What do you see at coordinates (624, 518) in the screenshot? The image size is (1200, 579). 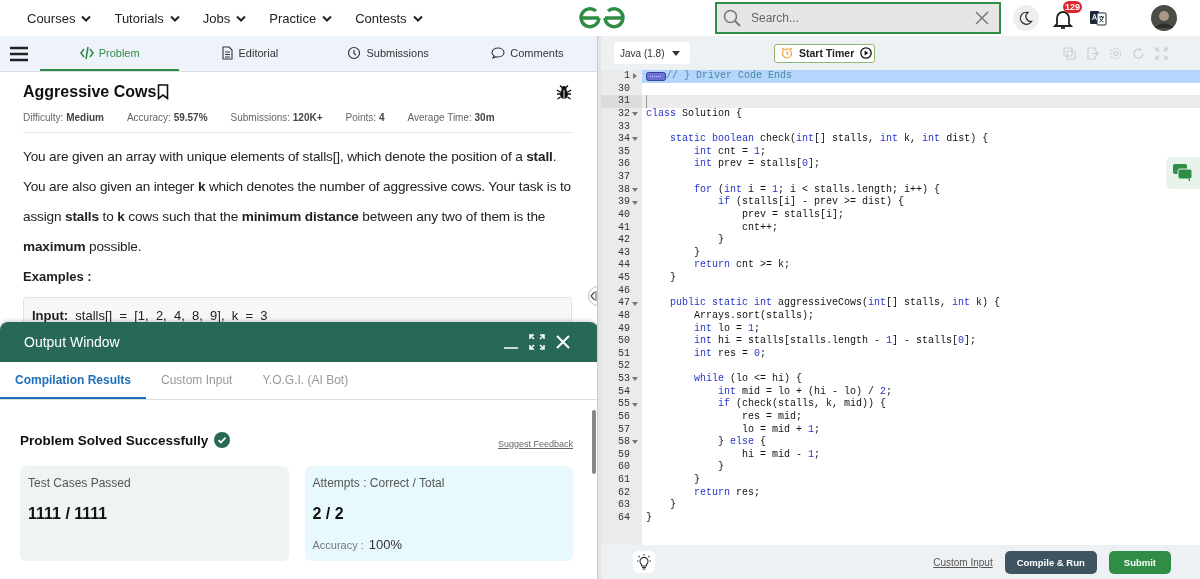 I see `line-number: 64` at bounding box center [624, 518].